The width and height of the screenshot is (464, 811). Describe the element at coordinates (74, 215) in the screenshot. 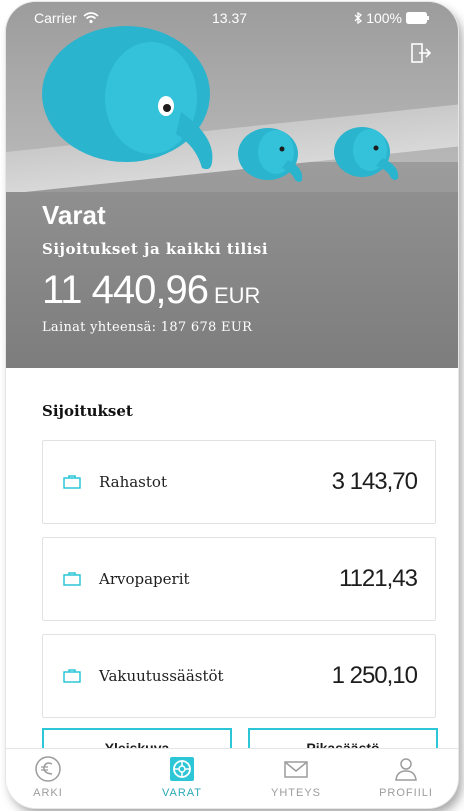

I see `page-title: Varat` at that location.